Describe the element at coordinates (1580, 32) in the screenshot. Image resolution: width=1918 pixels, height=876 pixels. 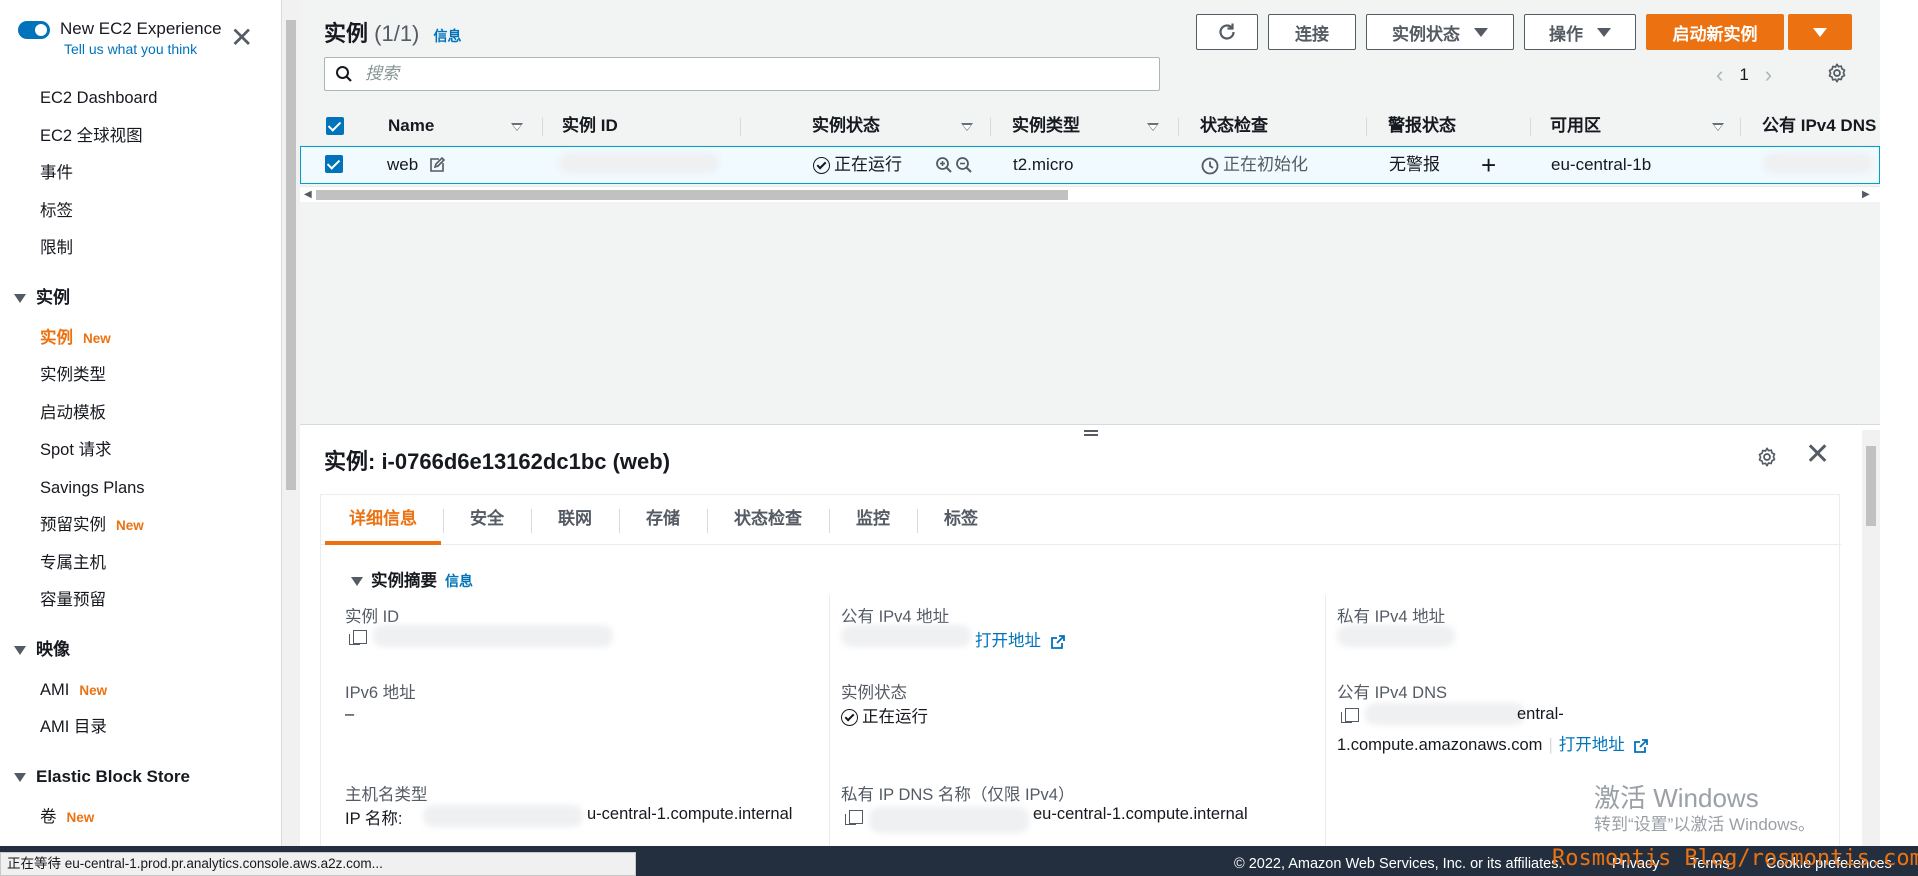
I see `actions-dropdown: 操作` at that location.